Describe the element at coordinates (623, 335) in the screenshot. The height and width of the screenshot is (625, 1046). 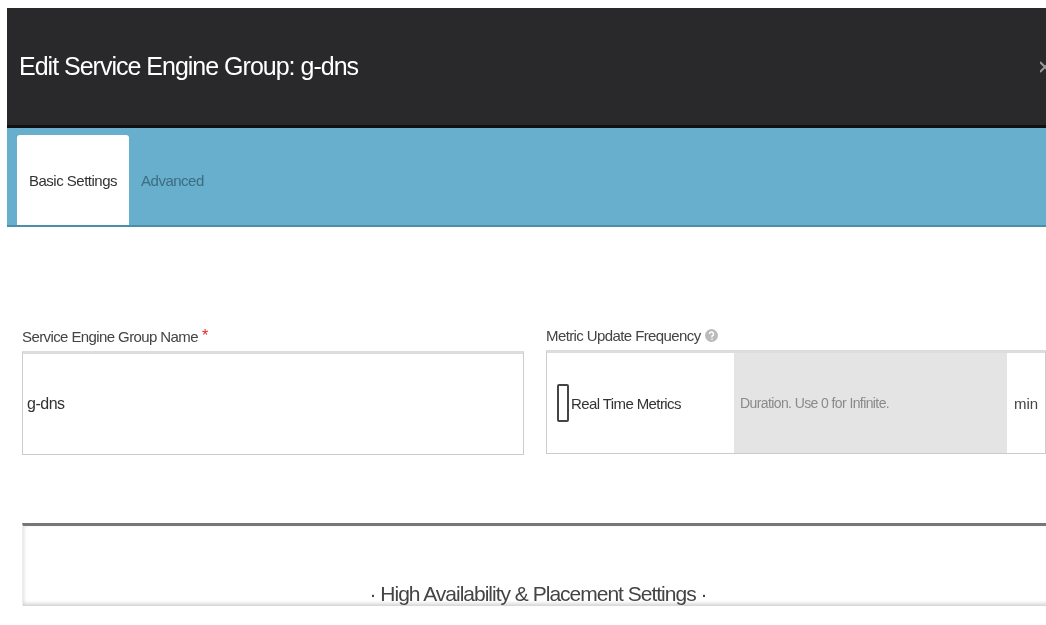
I see `field-label: Metric Update Frequency` at that location.